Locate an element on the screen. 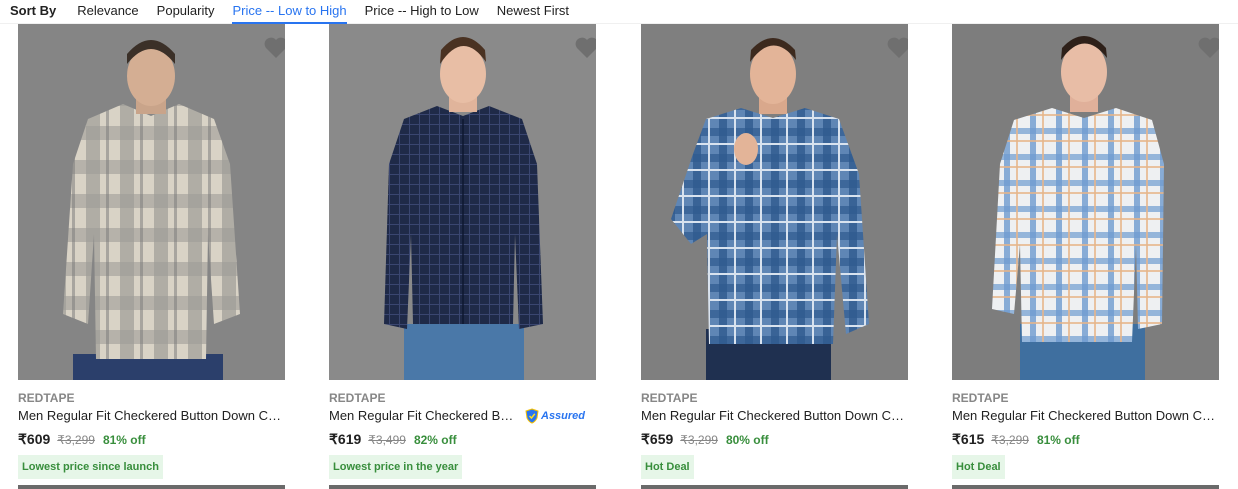 Image resolution: width=1238 pixels, height=489 pixels. price-row: ₹609 ₹3,299 81% off is located at coordinates (82, 439).